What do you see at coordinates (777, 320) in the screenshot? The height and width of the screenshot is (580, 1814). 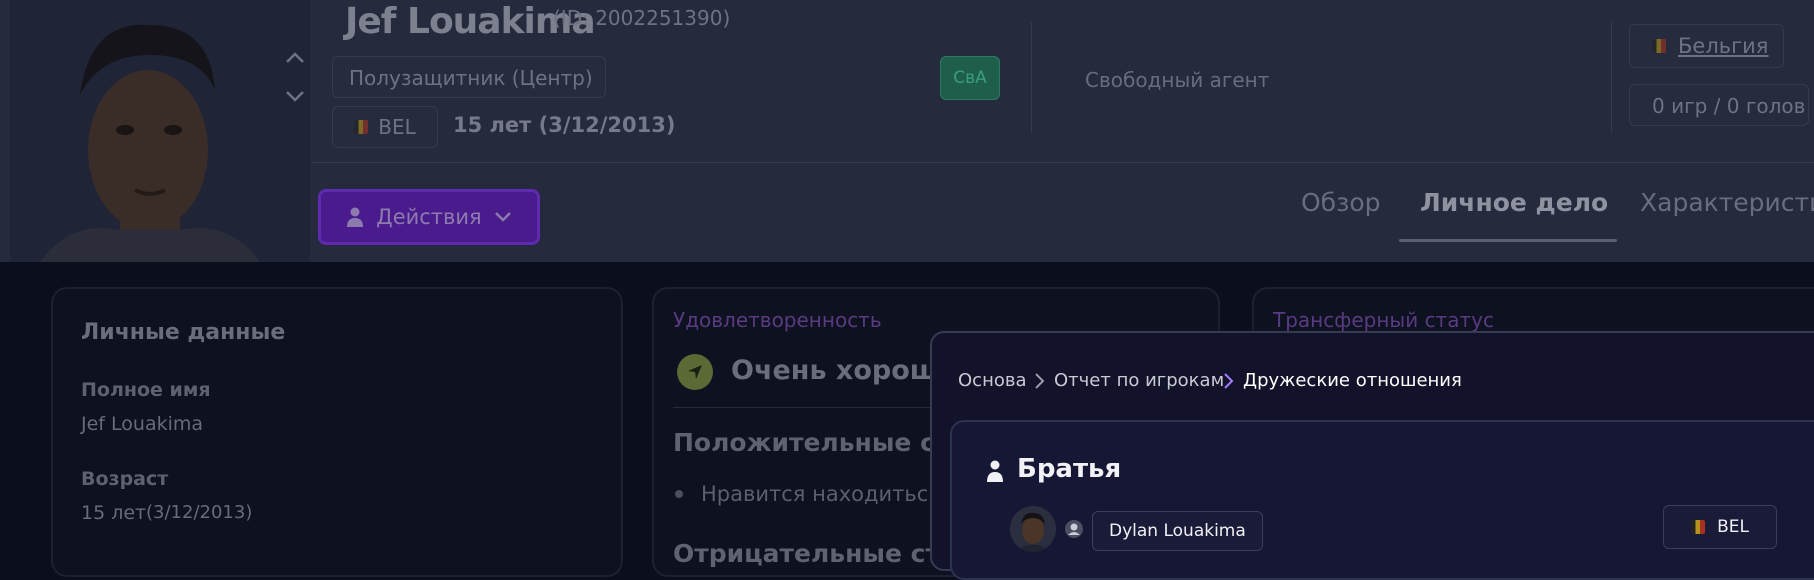 I see `satisfaction-title: Удовлетворенность` at bounding box center [777, 320].